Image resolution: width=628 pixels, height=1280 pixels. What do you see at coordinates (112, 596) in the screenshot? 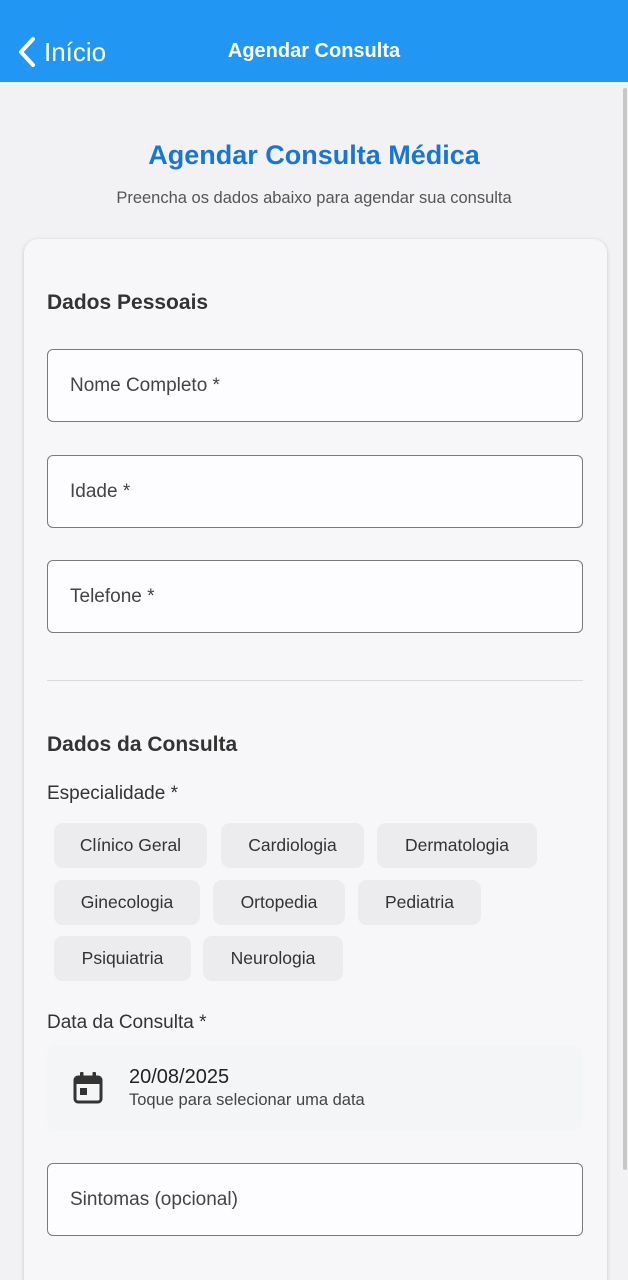
I see `phone-placeholder: Telefone *` at bounding box center [112, 596].